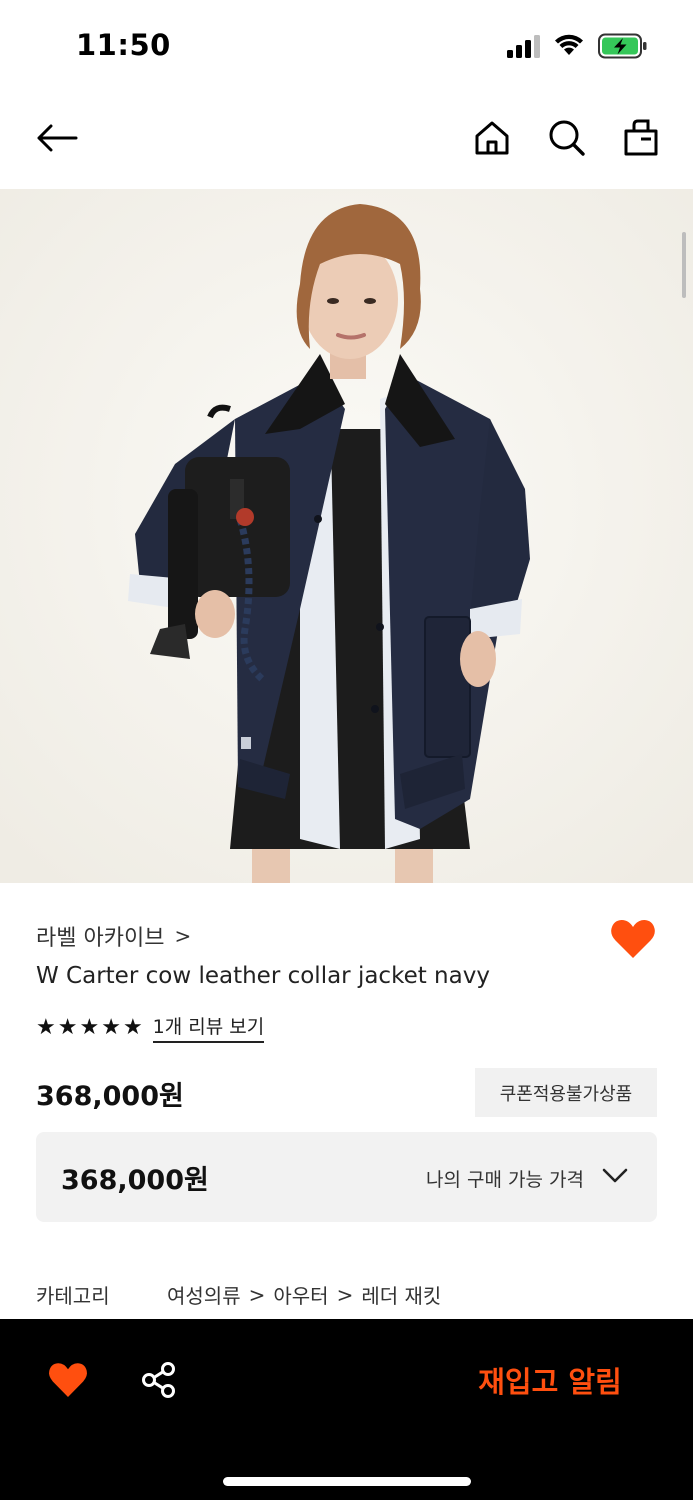 Image resolution: width=693 pixels, height=1500 pixels. I want to click on home-button, so click(492, 138).